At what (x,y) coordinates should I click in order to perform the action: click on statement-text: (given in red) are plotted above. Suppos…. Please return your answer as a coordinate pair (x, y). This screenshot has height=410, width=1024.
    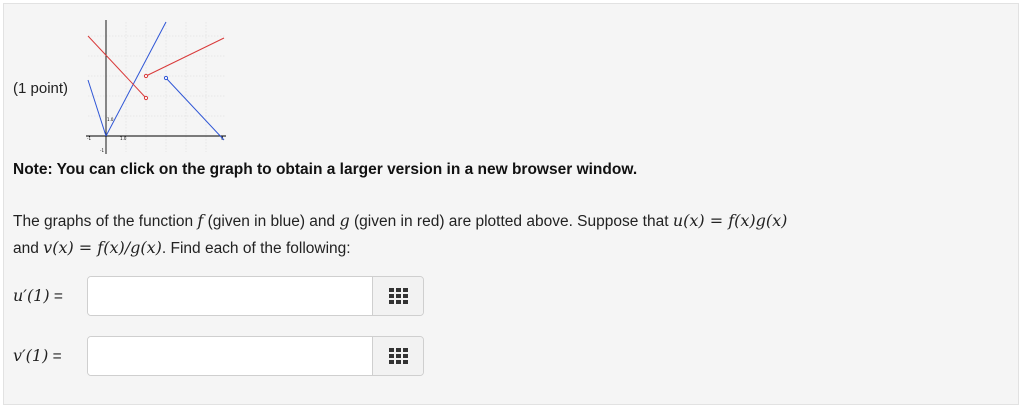
    Looking at the image, I should click on (511, 221).